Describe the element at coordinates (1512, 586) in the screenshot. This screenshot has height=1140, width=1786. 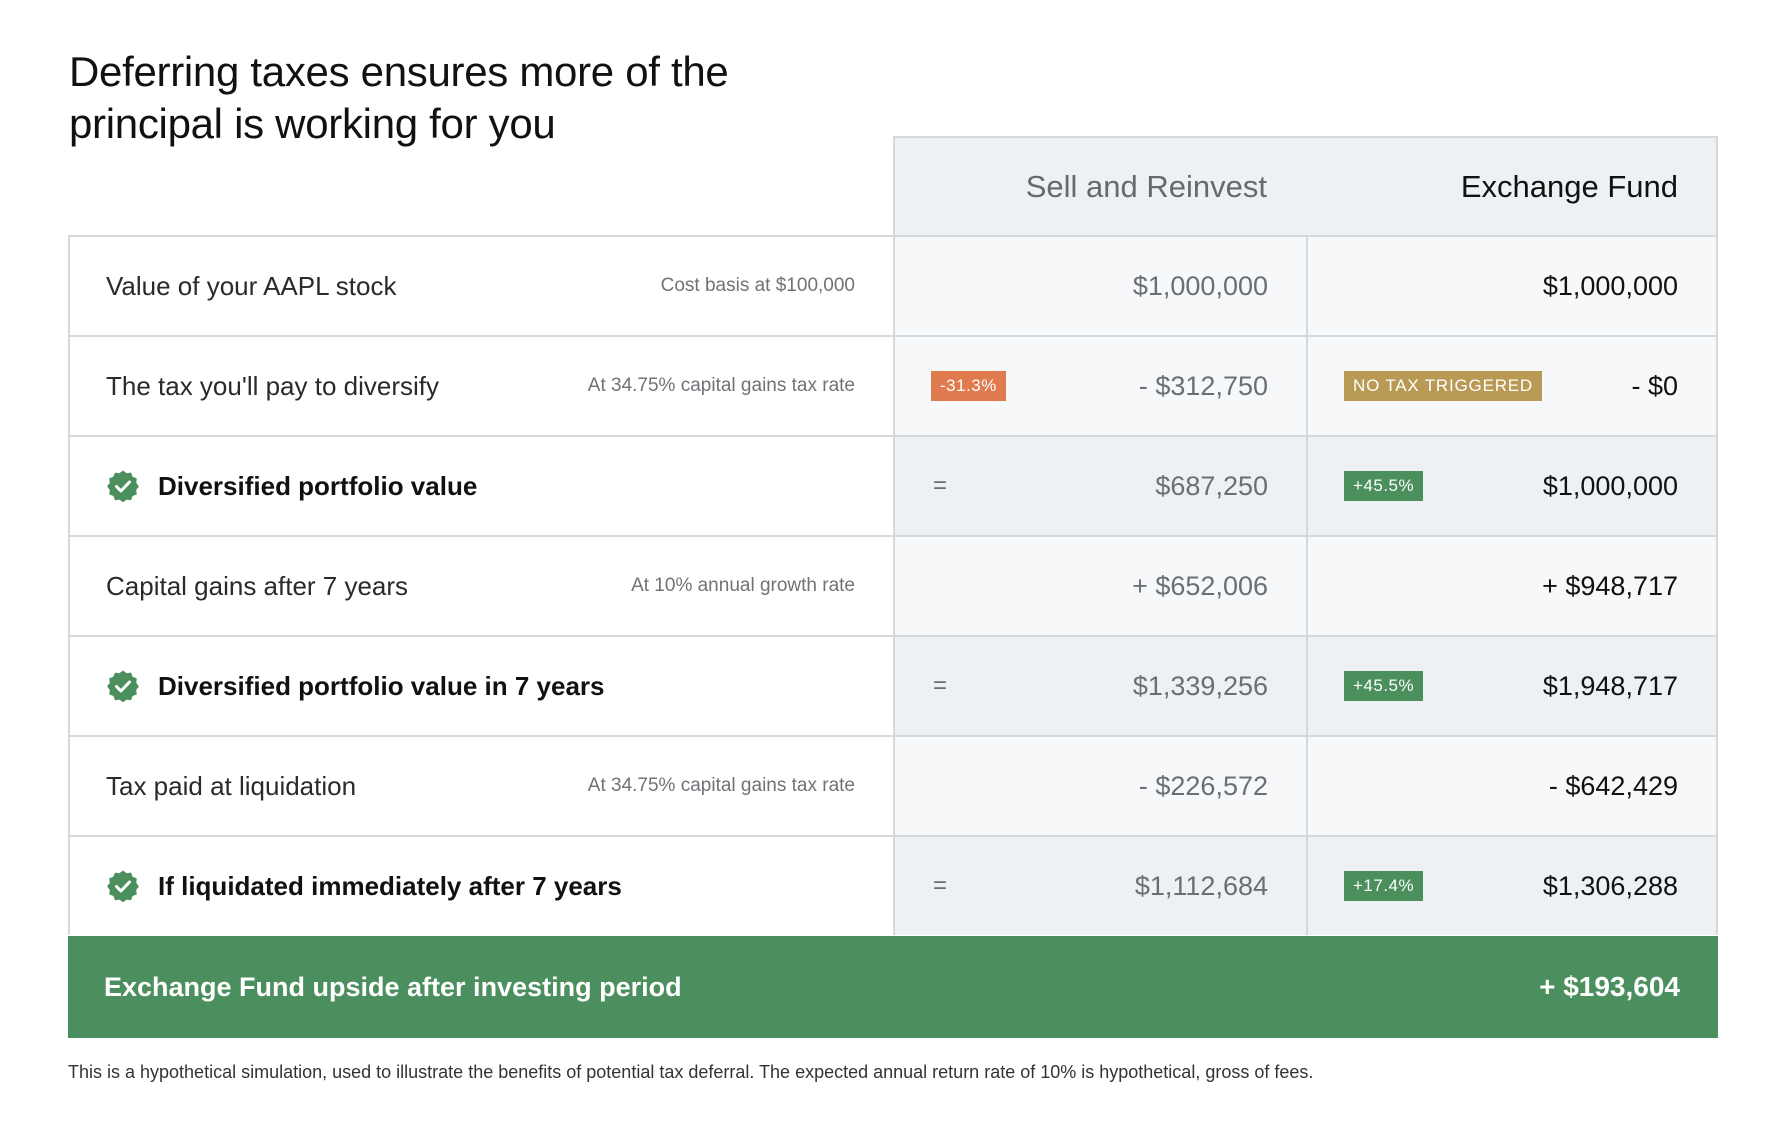
I see `exchange-value-cell: + $948,717` at that location.